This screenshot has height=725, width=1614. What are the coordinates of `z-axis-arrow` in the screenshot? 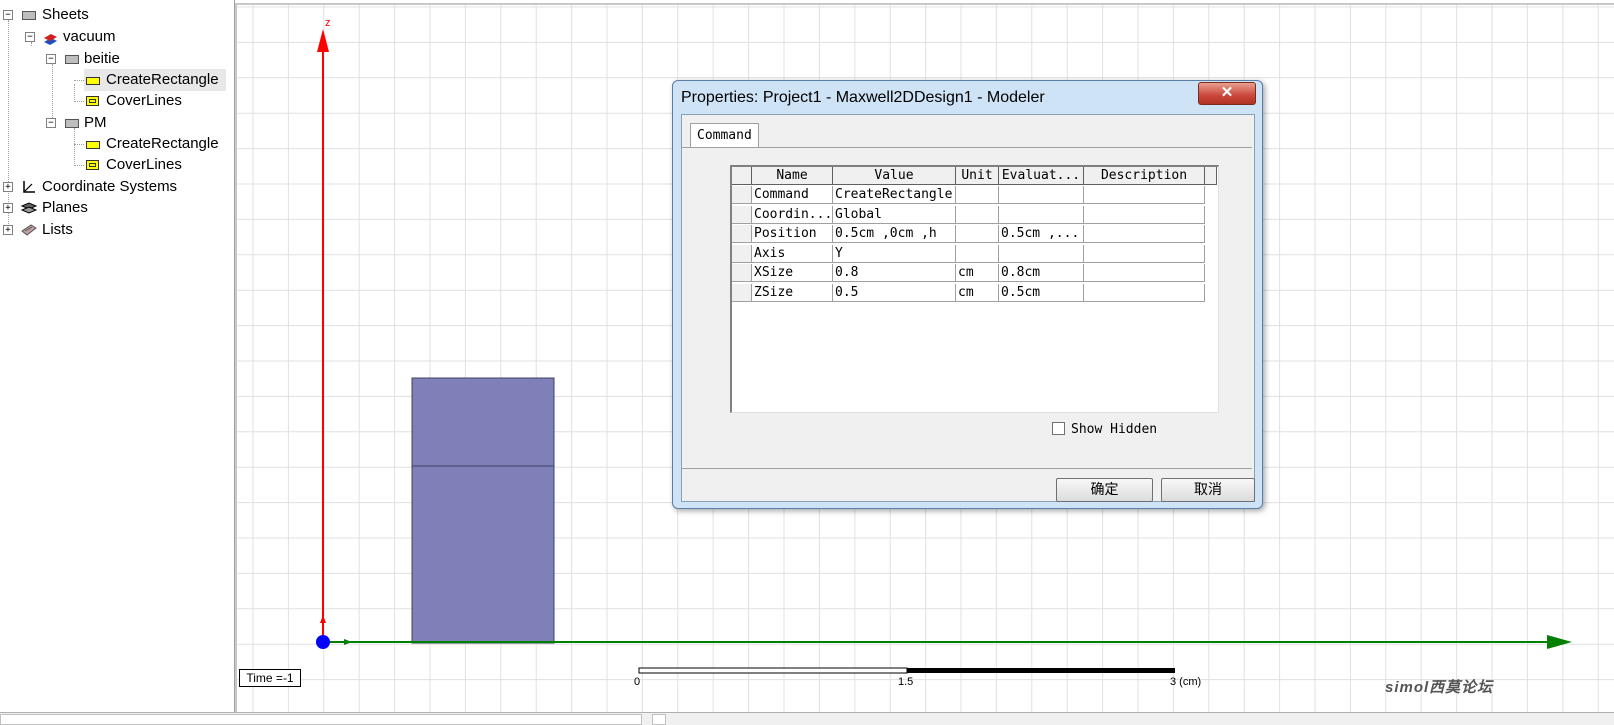 It's located at (323, 40).